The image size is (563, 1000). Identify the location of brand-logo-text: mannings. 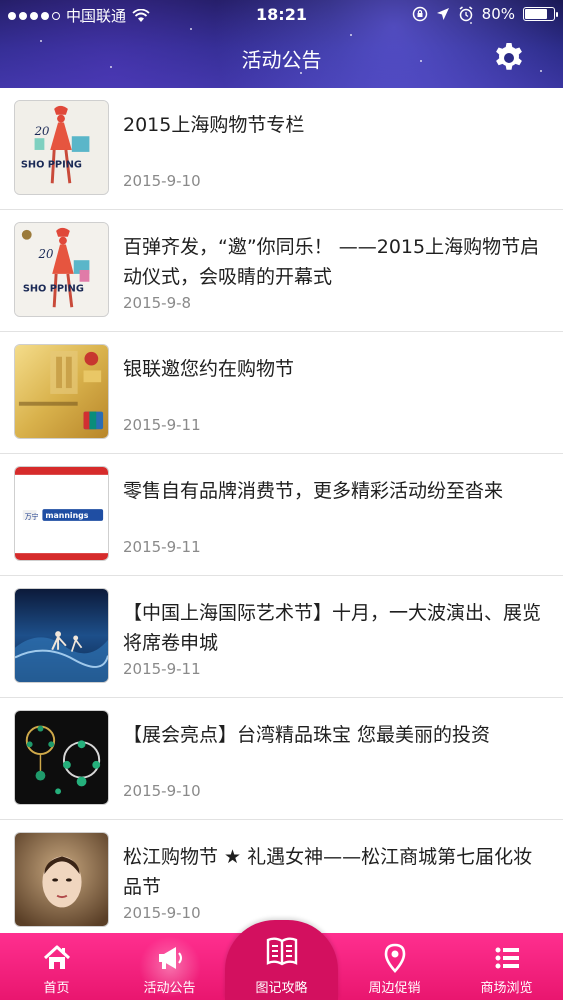
(66, 515).